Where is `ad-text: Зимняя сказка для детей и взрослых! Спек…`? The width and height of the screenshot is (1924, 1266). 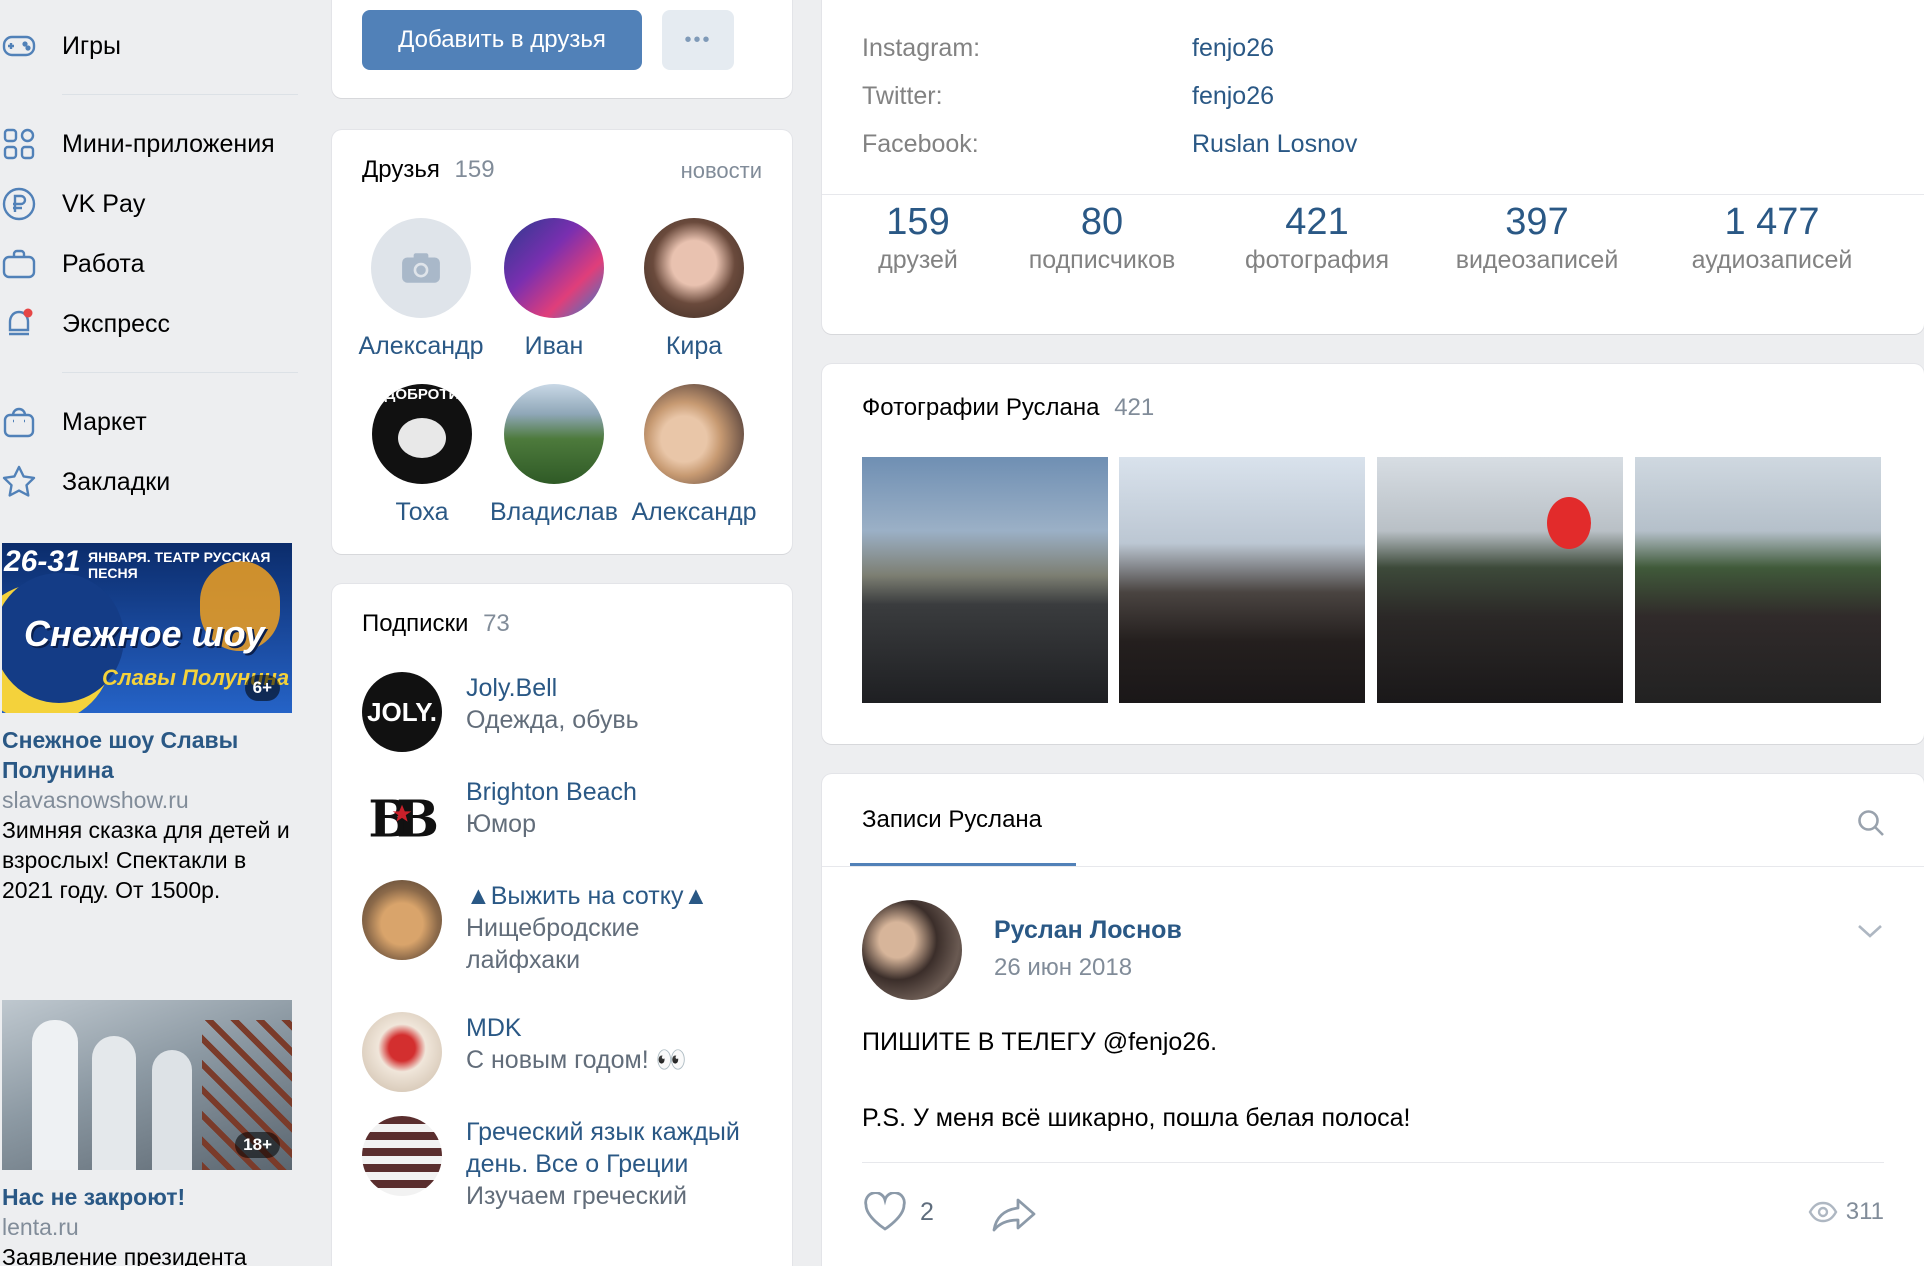
ad-text: Зимняя сказка для детей и взрослых! Спек… is located at coordinates (146, 860).